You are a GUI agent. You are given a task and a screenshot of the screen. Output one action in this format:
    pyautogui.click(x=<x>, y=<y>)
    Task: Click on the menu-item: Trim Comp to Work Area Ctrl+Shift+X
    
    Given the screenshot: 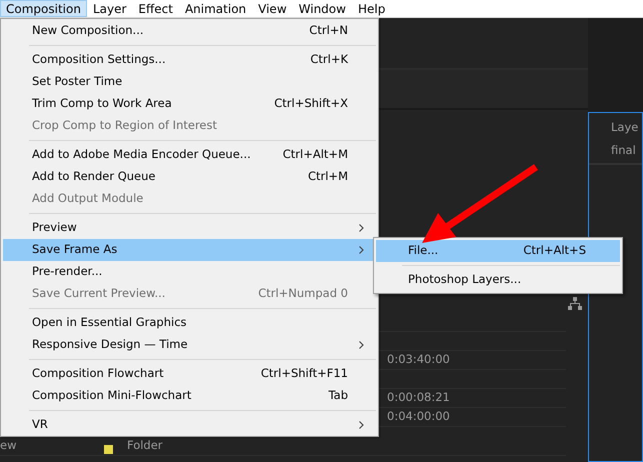 What is the action you would take?
    pyautogui.click(x=189, y=104)
    